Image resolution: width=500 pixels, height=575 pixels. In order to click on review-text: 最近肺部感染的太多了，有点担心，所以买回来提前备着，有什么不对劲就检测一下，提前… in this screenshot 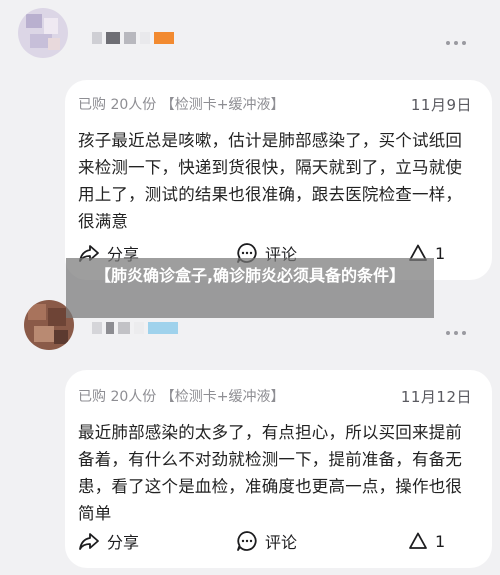, I will do `click(270, 473)`.